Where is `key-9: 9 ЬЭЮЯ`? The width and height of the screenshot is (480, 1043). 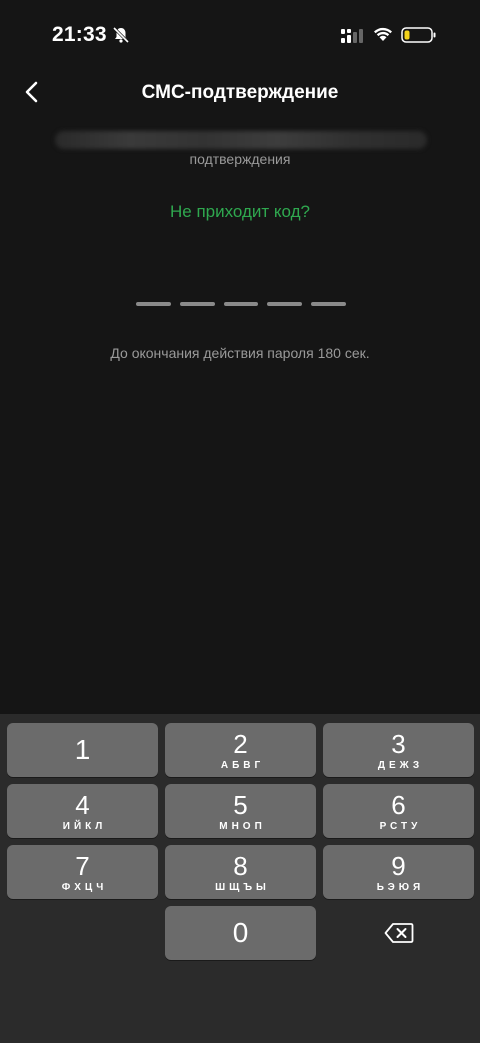 key-9: 9 ЬЭЮЯ is located at coordinates (398, 872).